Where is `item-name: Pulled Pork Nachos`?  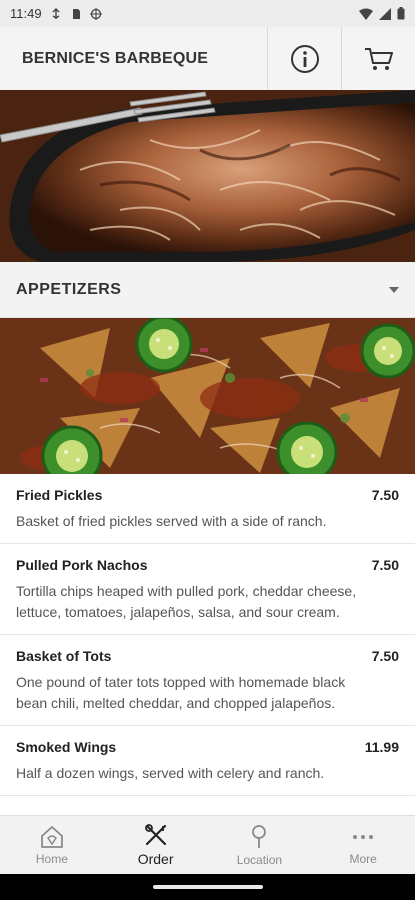 item-name: Pulled Pork Nachos is located at coordinates (82, 565).